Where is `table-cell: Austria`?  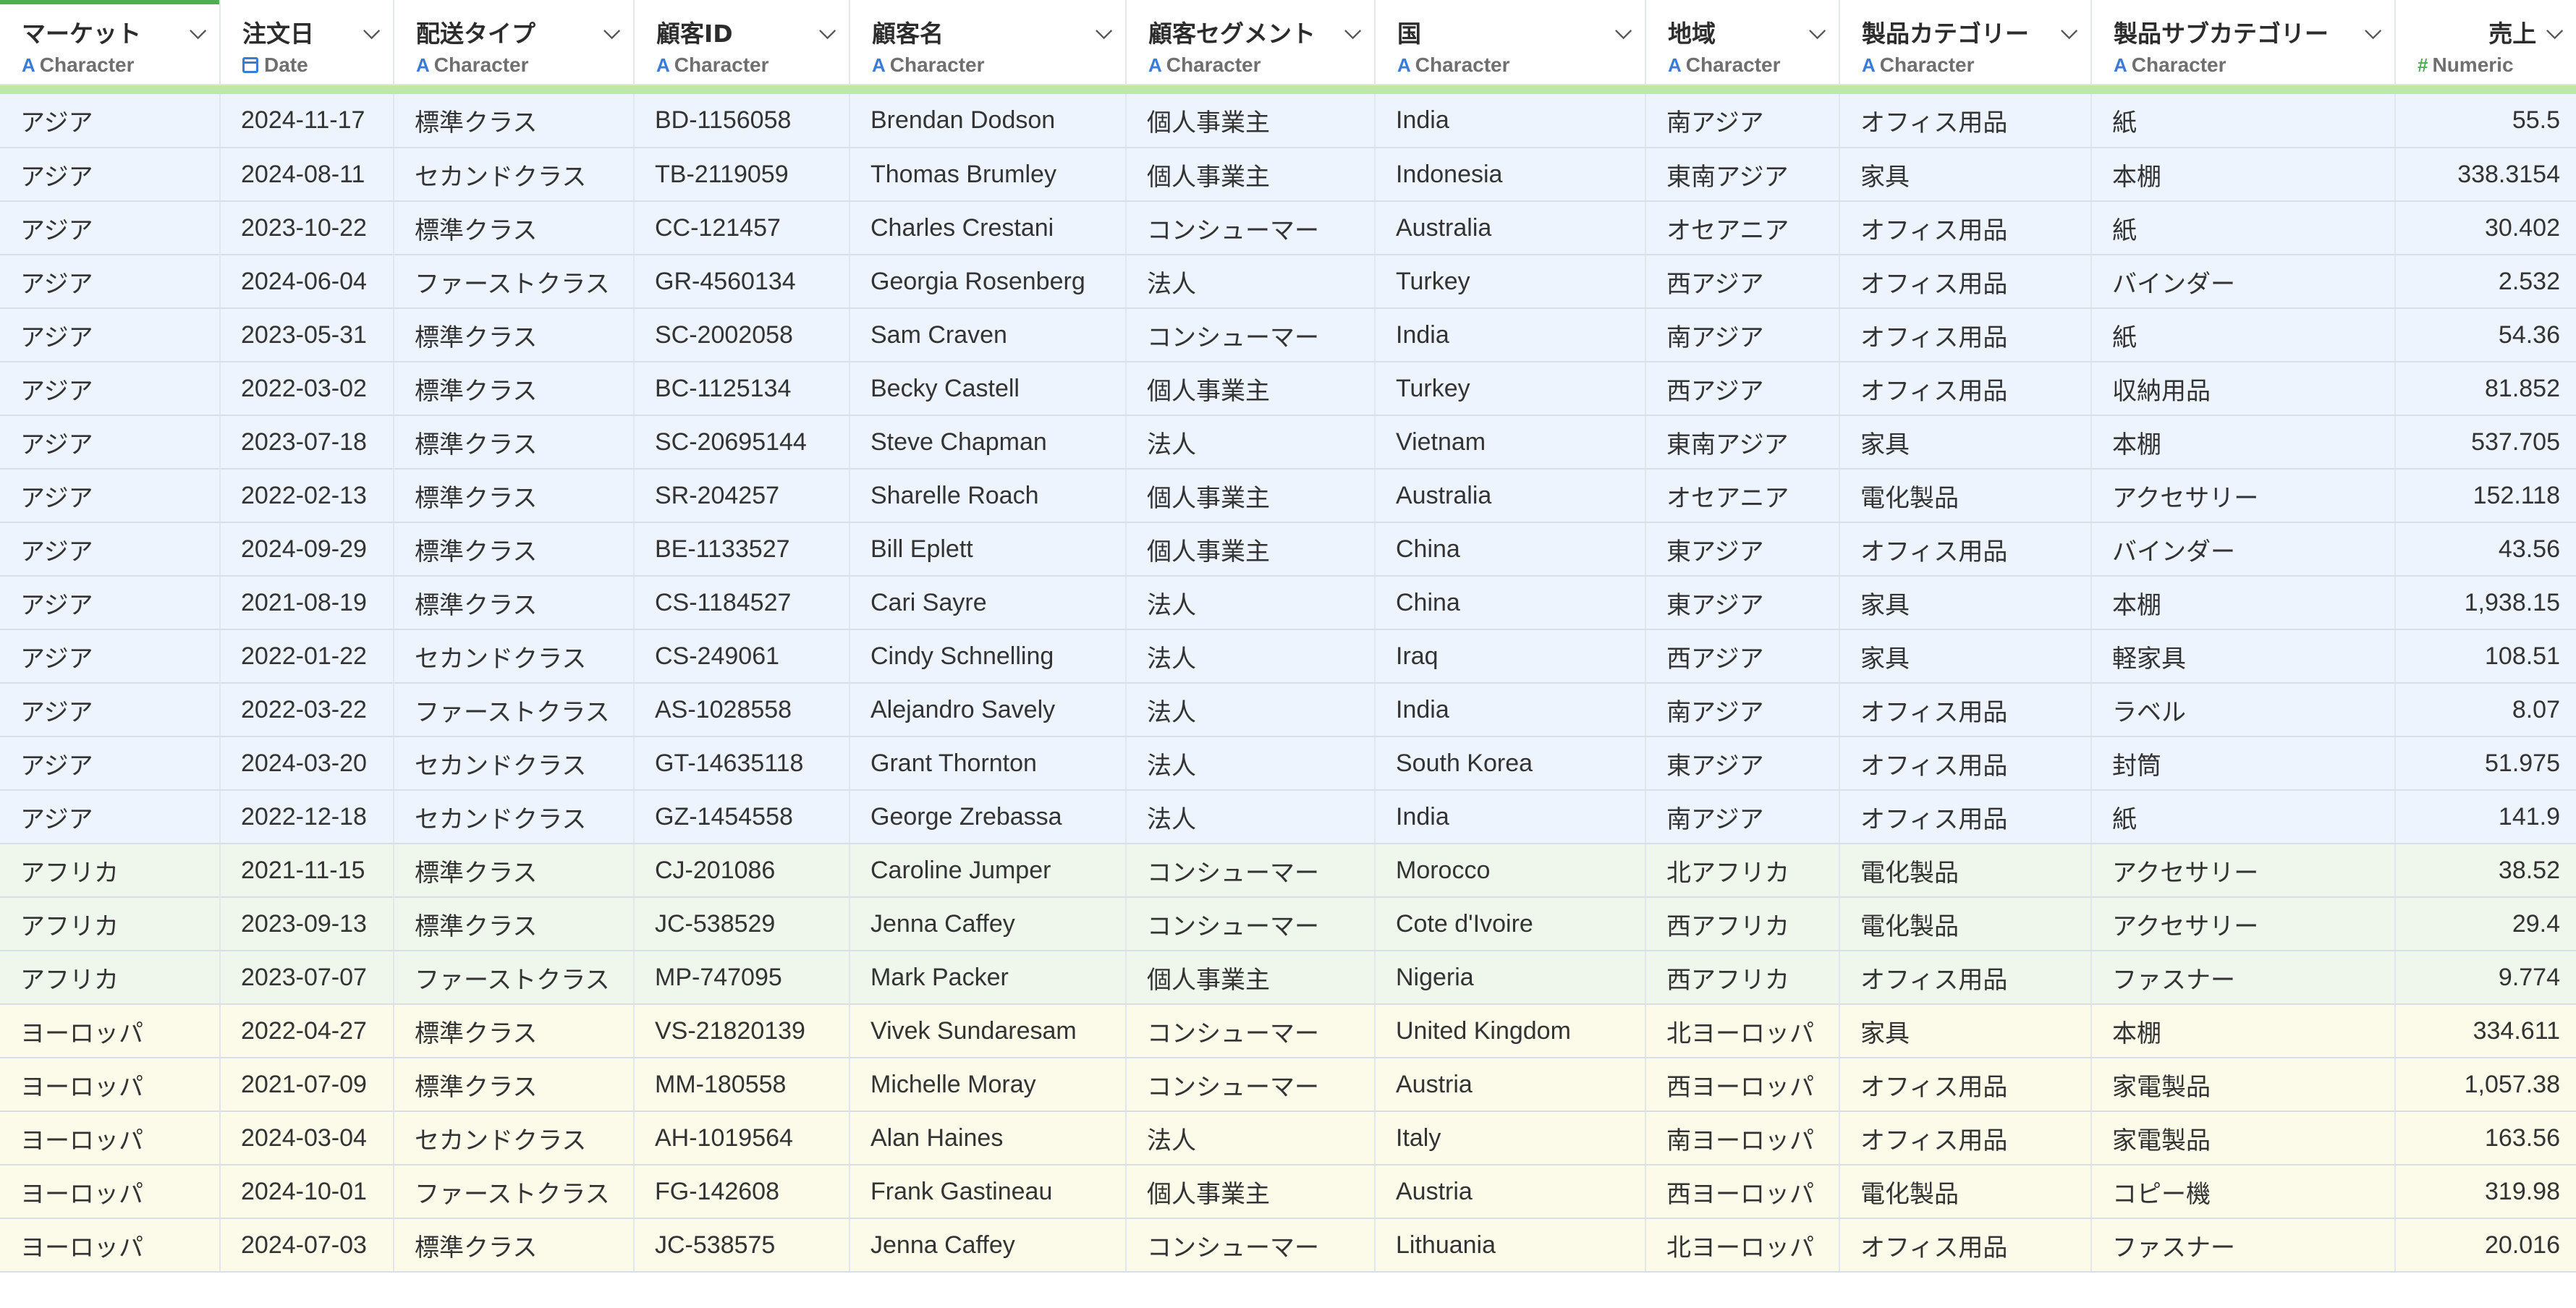 table-cell: Austria is located at coordinates (1510, 1192).